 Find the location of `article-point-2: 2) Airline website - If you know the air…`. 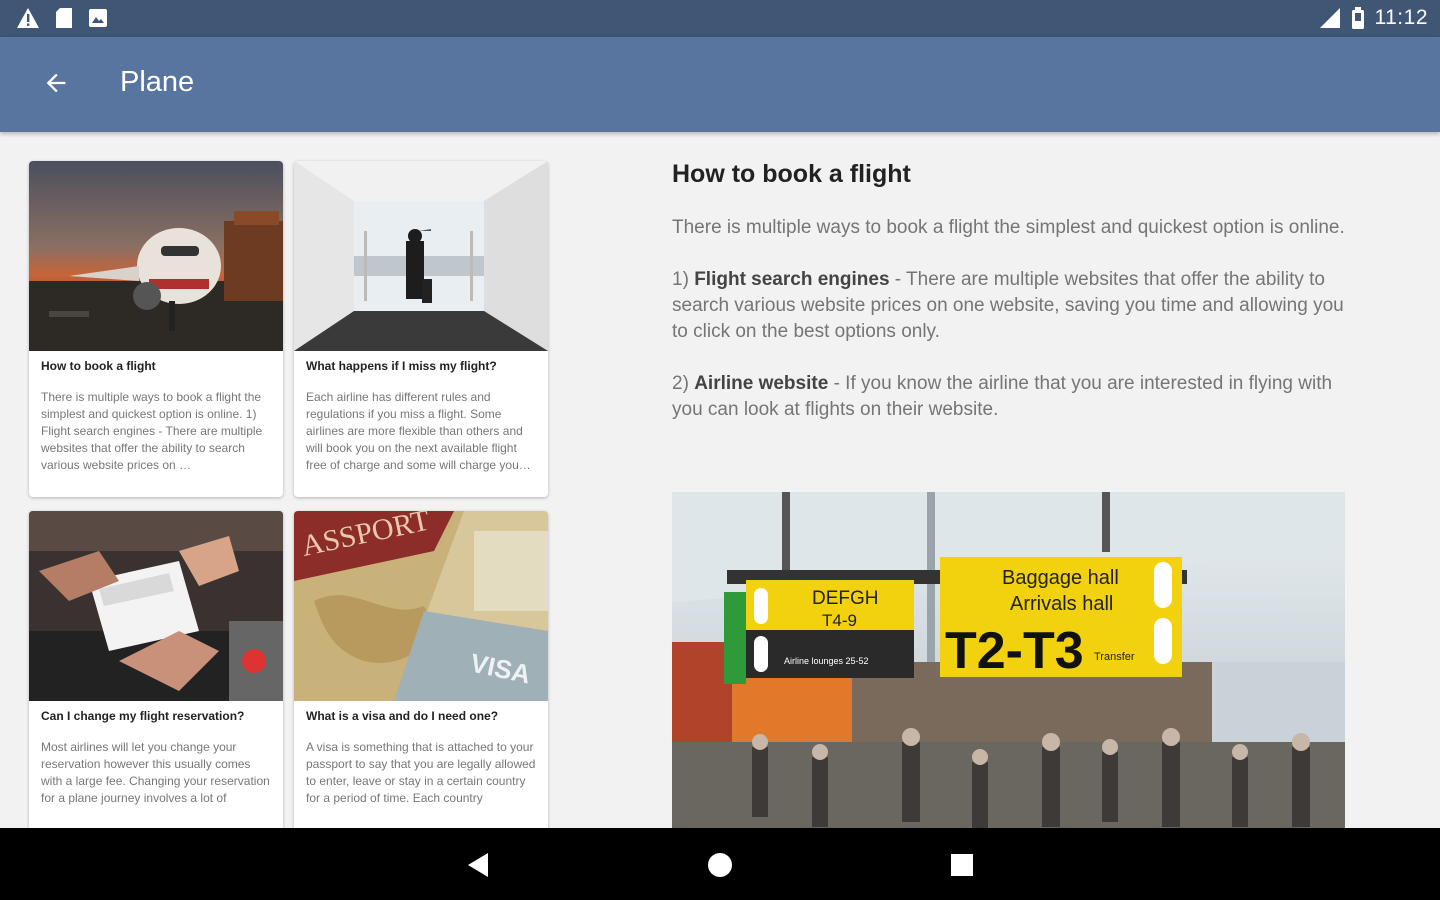

article-point-2: 2) Airline website - If you know the air… is located at coordinates (1002, 396).